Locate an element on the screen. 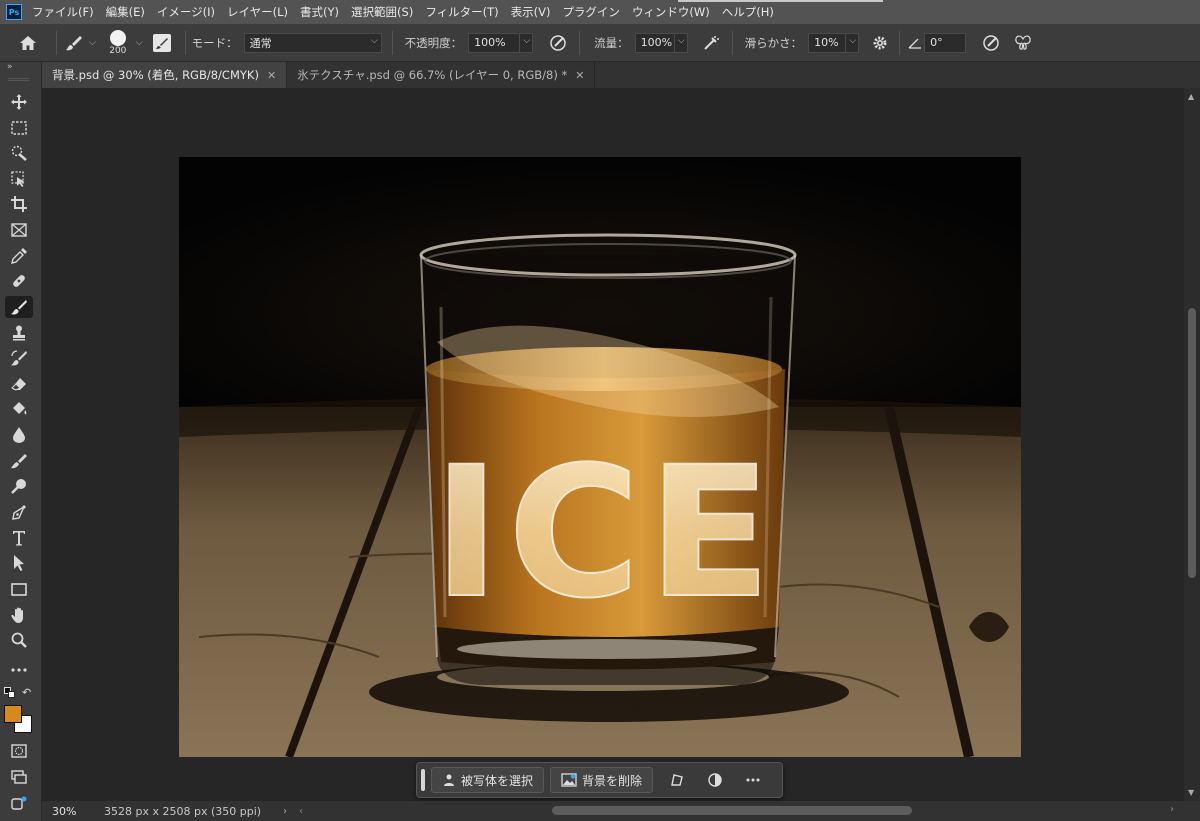 This screenshot has width=1200, height=821. tab-background-psd: 背景.psd @ 30% (着色, RGB/8/CMYK) ✕ is located at coordinates (165, 75).